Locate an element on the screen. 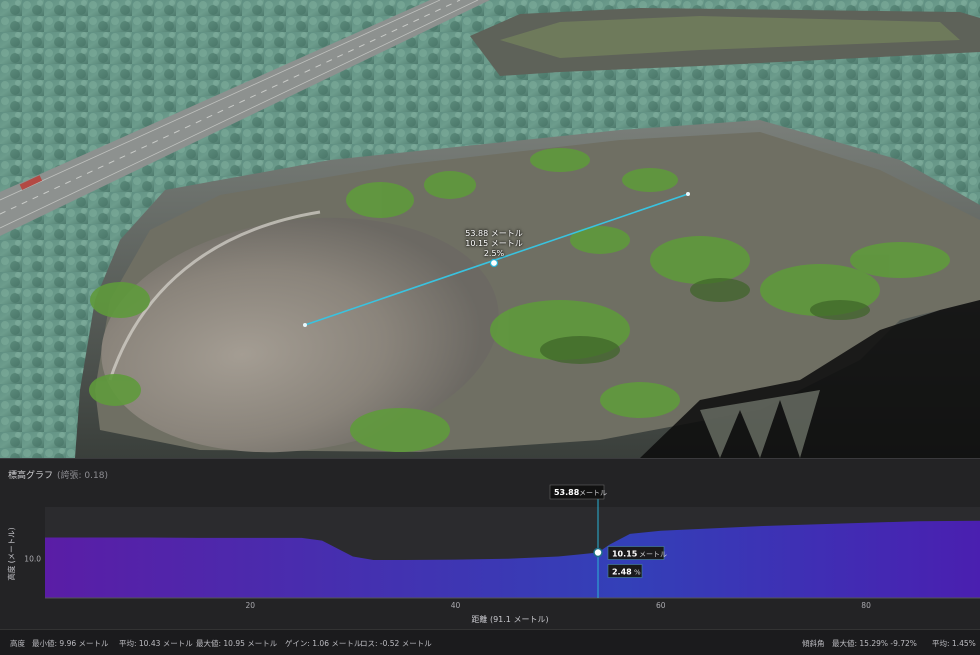 The height and width of the screenshot is (655, 980). footer-elevation-label: 高度 is located at coordinates (17, 643).